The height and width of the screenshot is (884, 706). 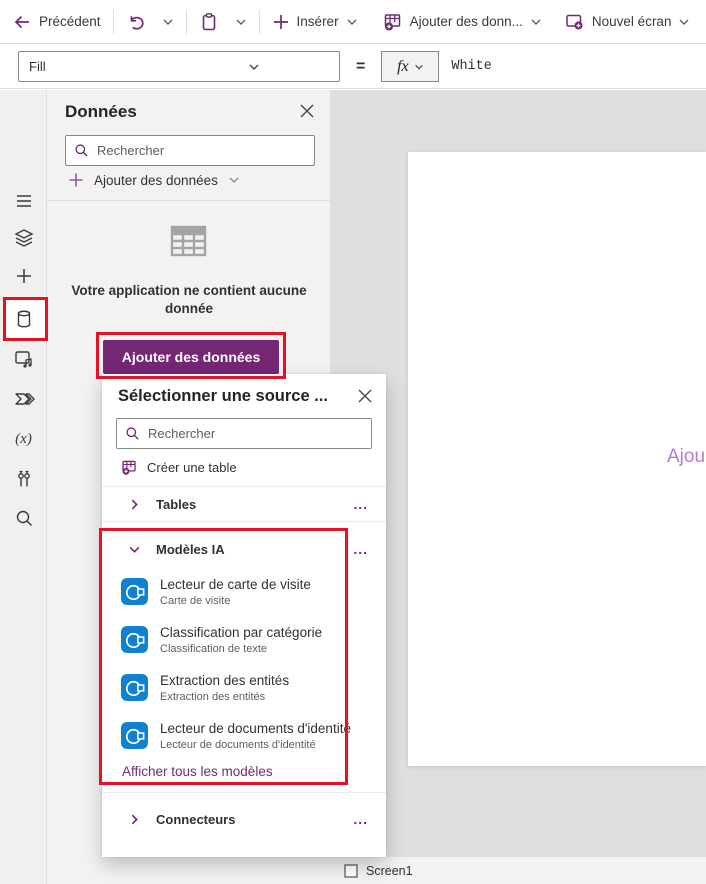 I want to click on data-panel-searchbox, so click(x=190, y=150).